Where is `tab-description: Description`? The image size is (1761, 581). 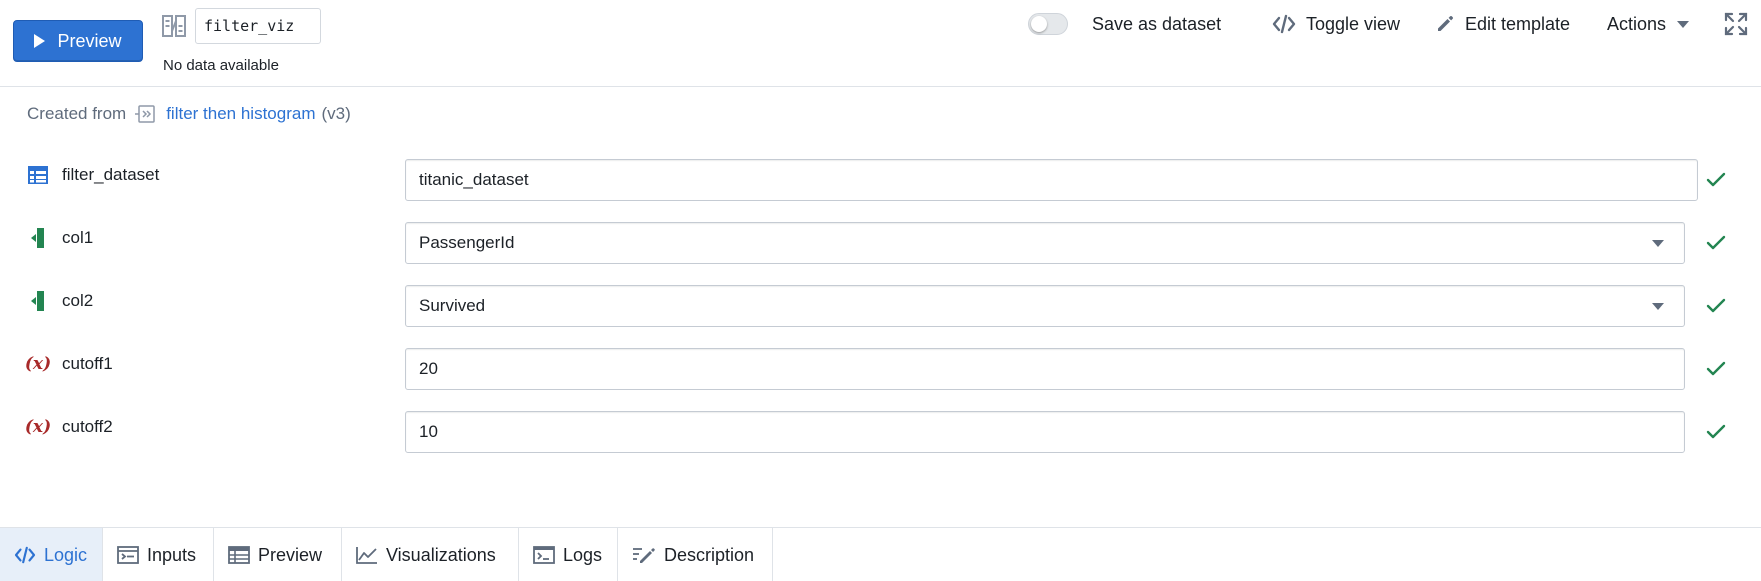
tab-description: Description is located at coordinates (695, 554).